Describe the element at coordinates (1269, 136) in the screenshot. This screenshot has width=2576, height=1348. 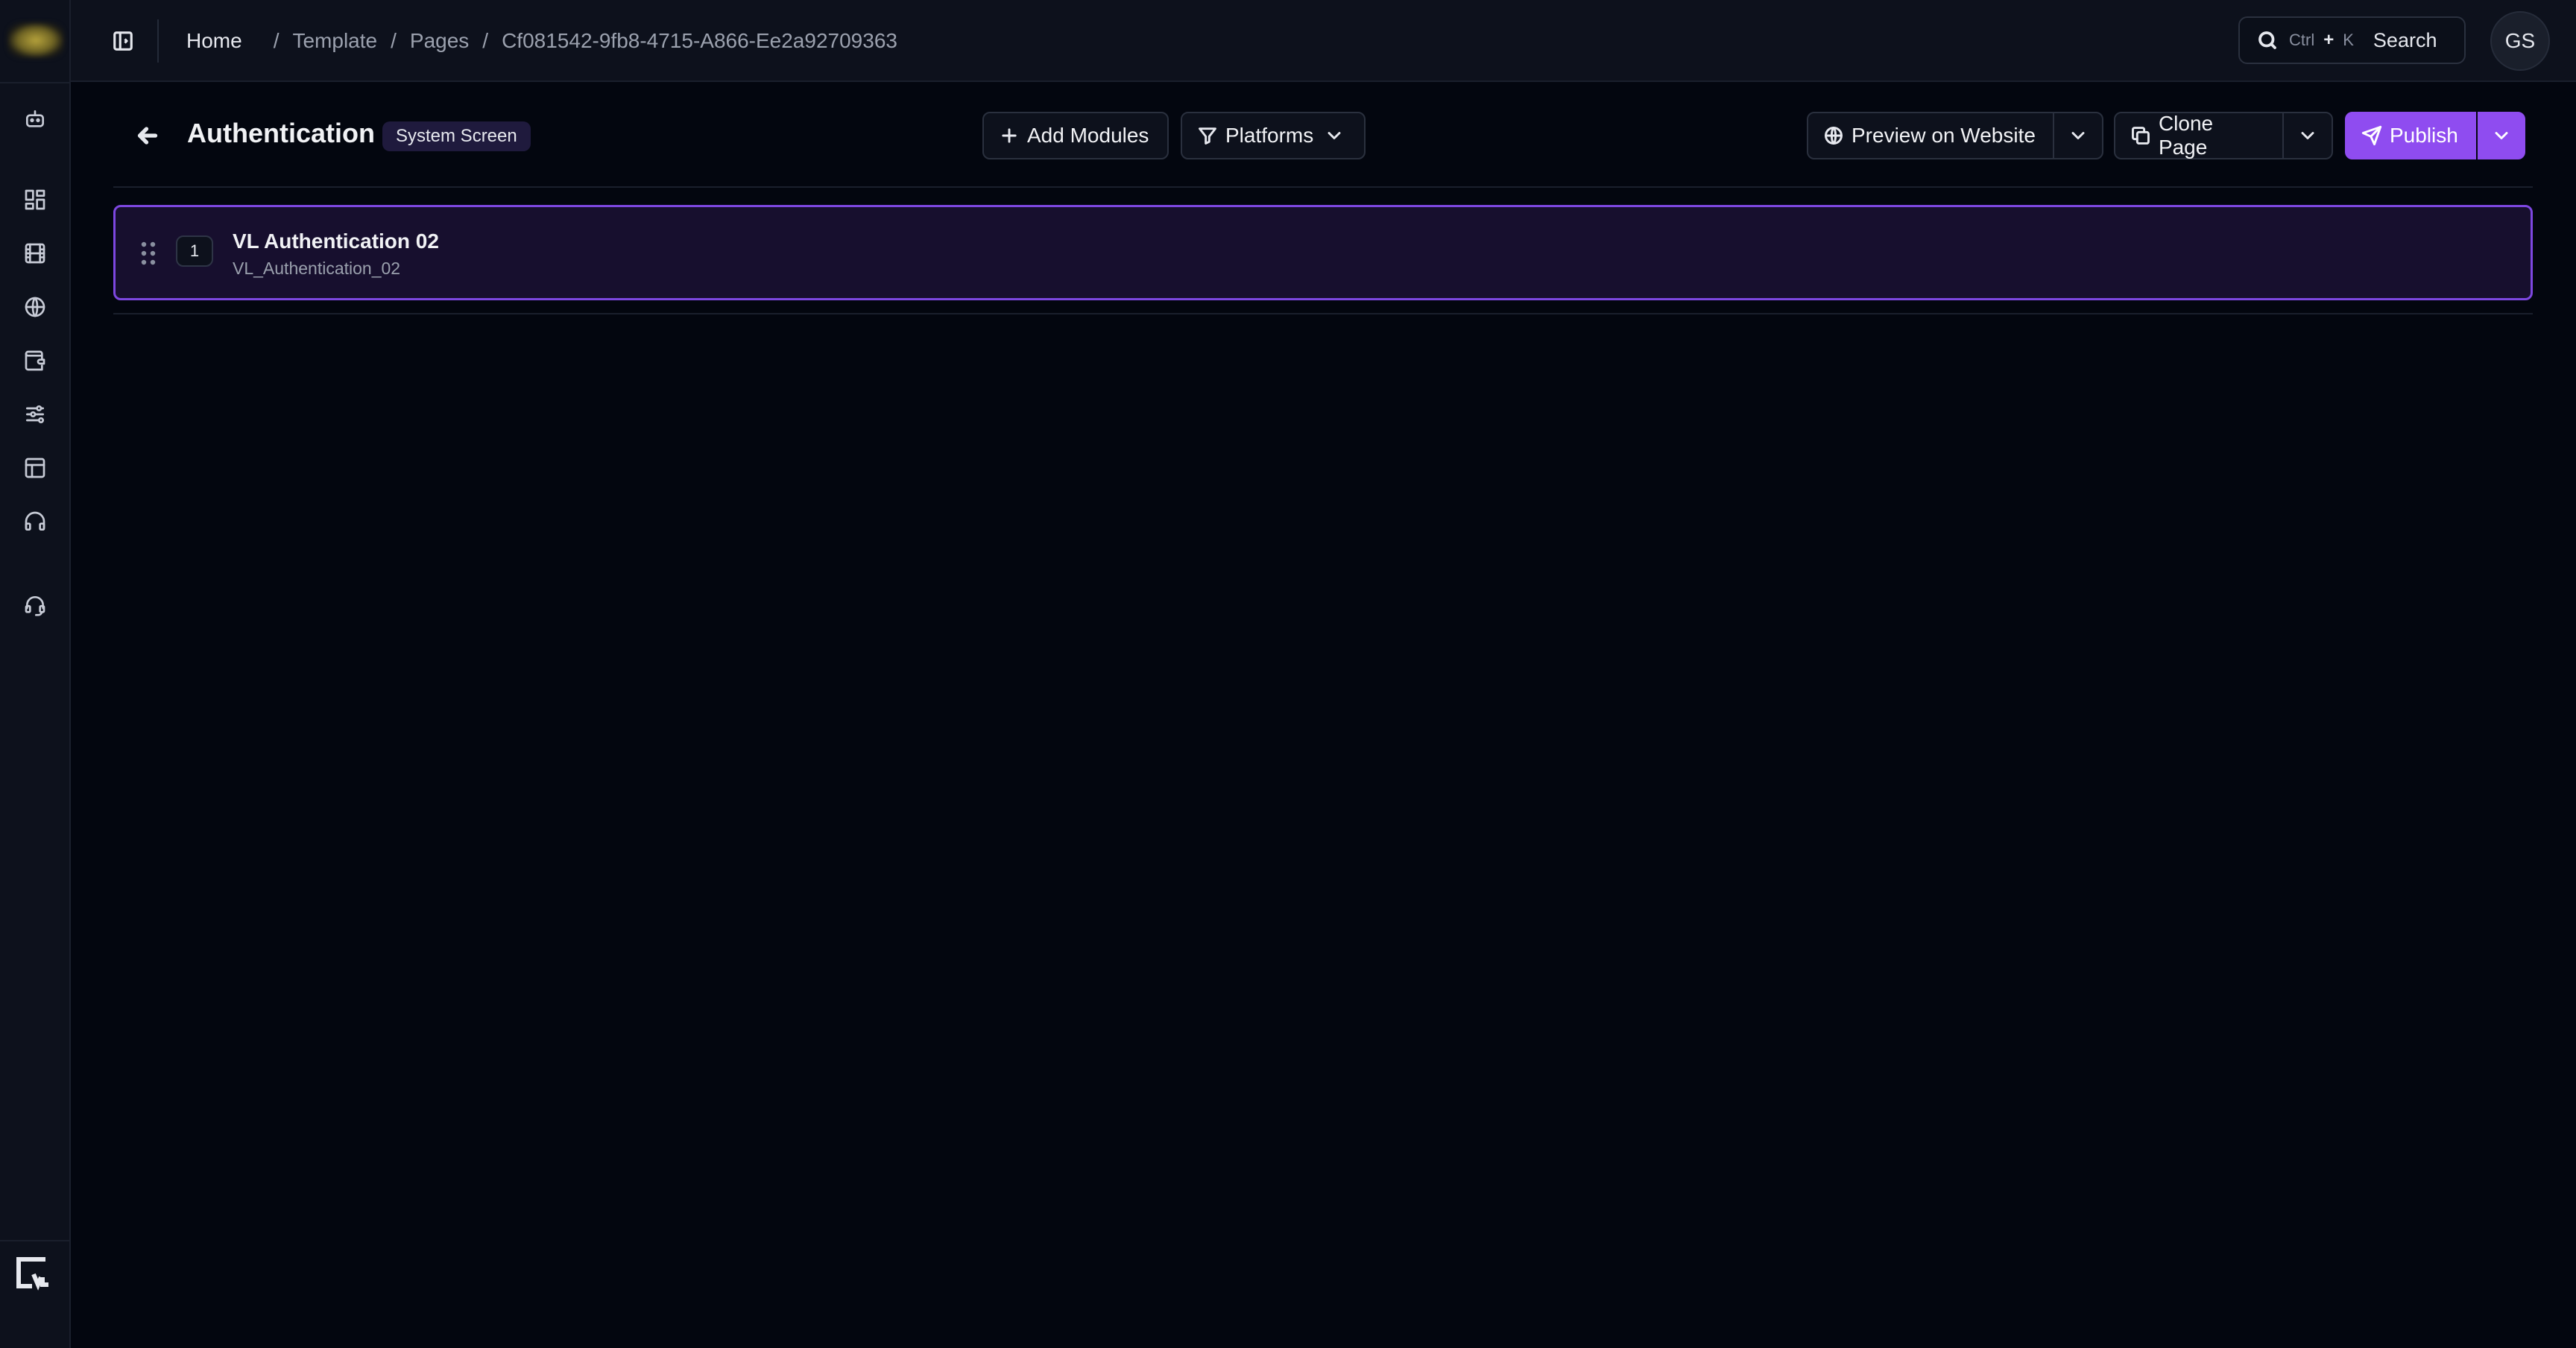
I see `platforms-label: Platforms` at that location.